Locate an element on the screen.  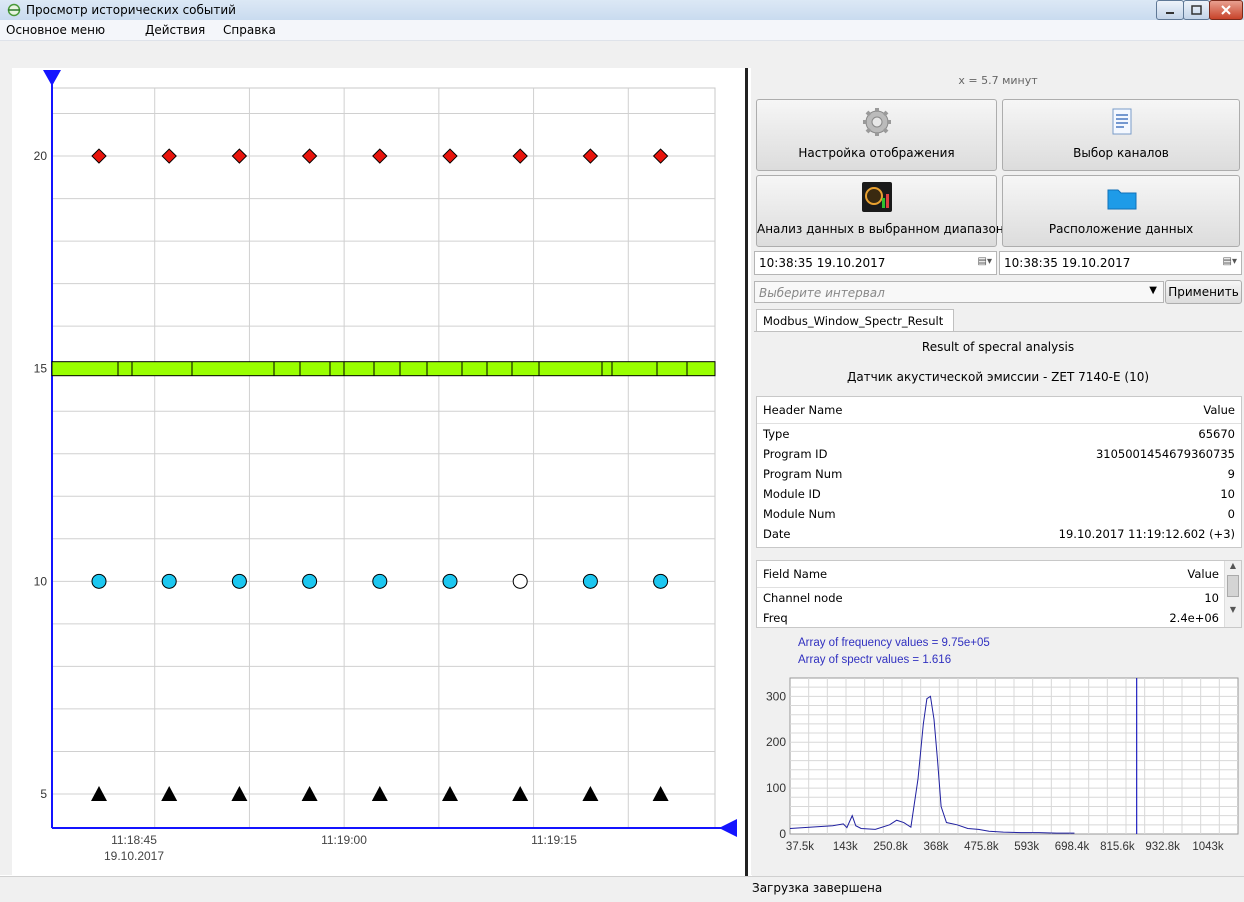
status-bar is located at coordinates (622, 889).